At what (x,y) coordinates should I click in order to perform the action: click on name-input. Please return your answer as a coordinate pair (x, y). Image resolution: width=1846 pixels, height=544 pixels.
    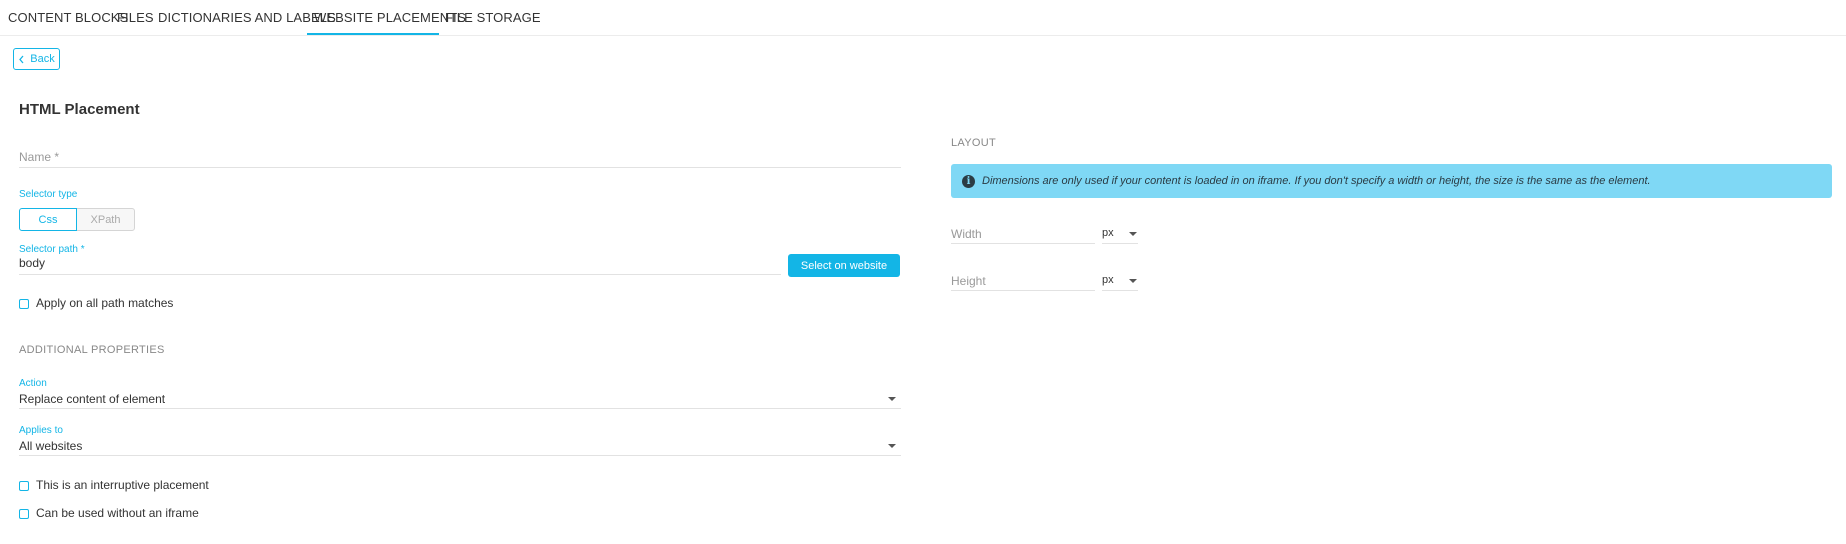
    Looking at the image, I should click on (460, 167).